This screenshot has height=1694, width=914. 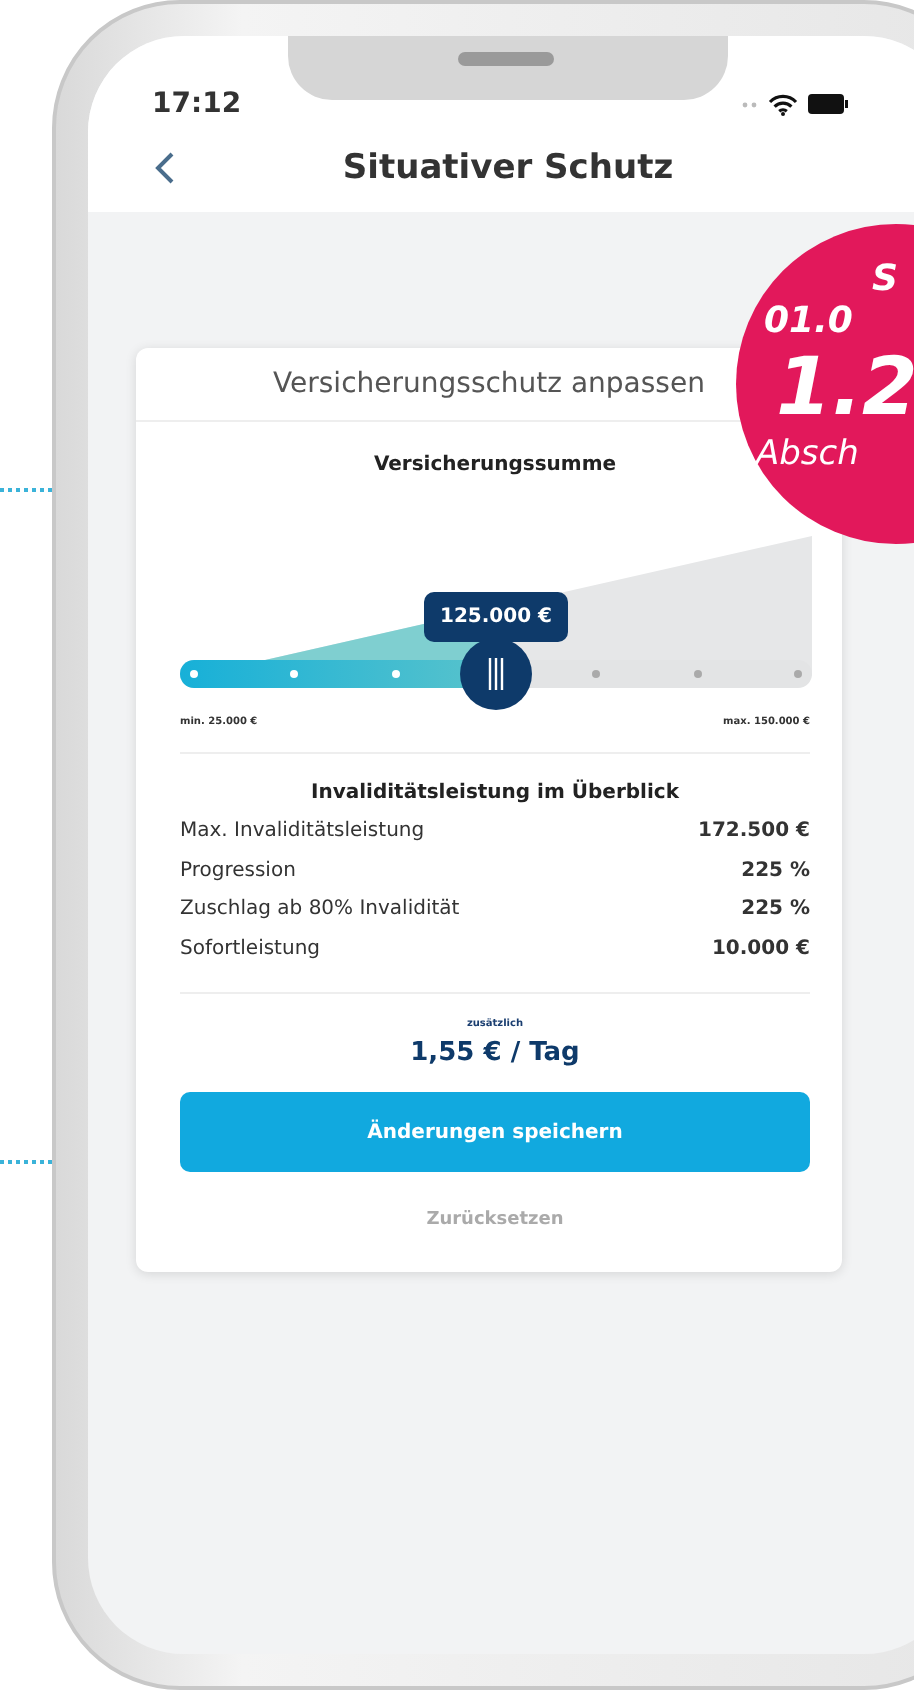 I want to click on reset-link: Zurücksetzen, so click(x=495, y=1220).